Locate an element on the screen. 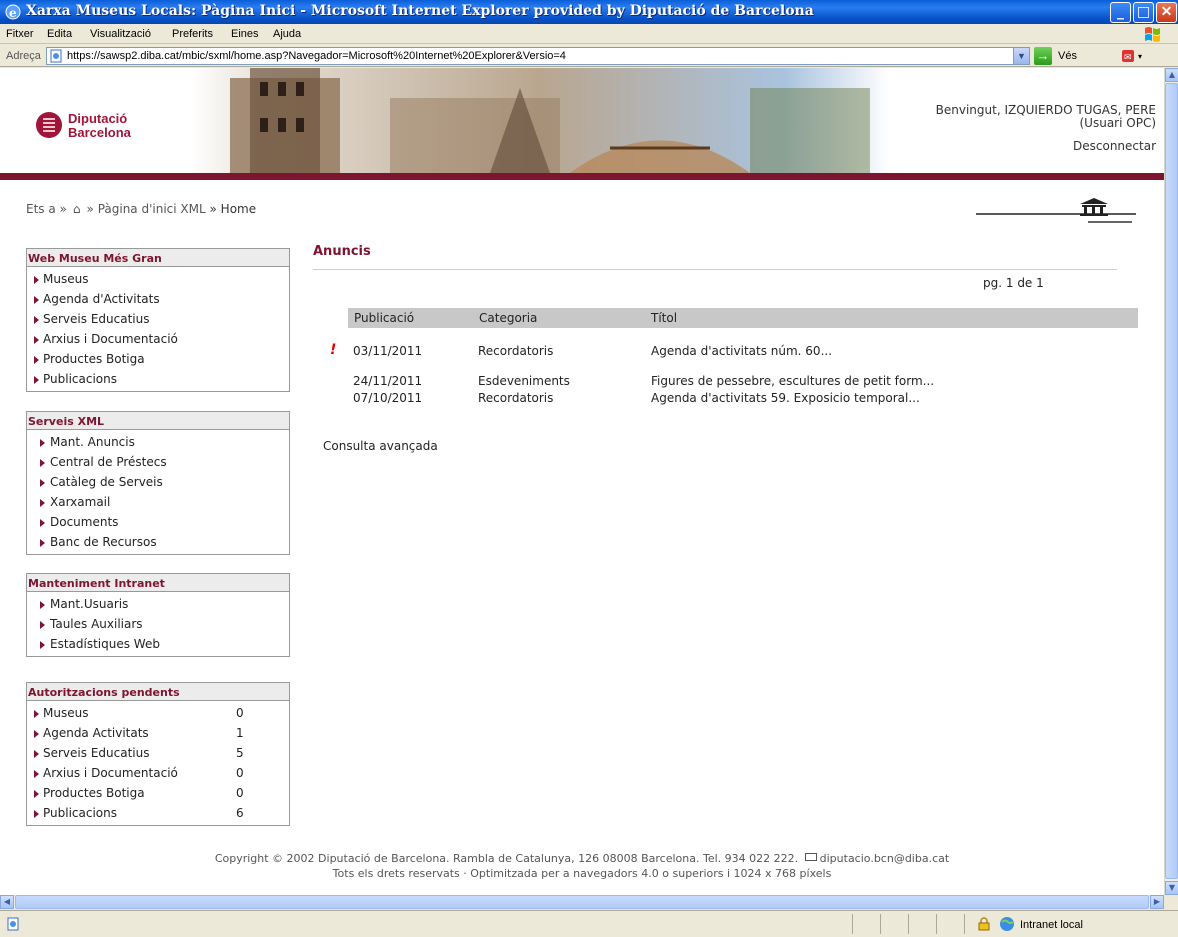 The width and height of the screenshot is (1178, 937). sidebar-item-estadistiques: Estadístiques Web is located at coordinates (158, 644).